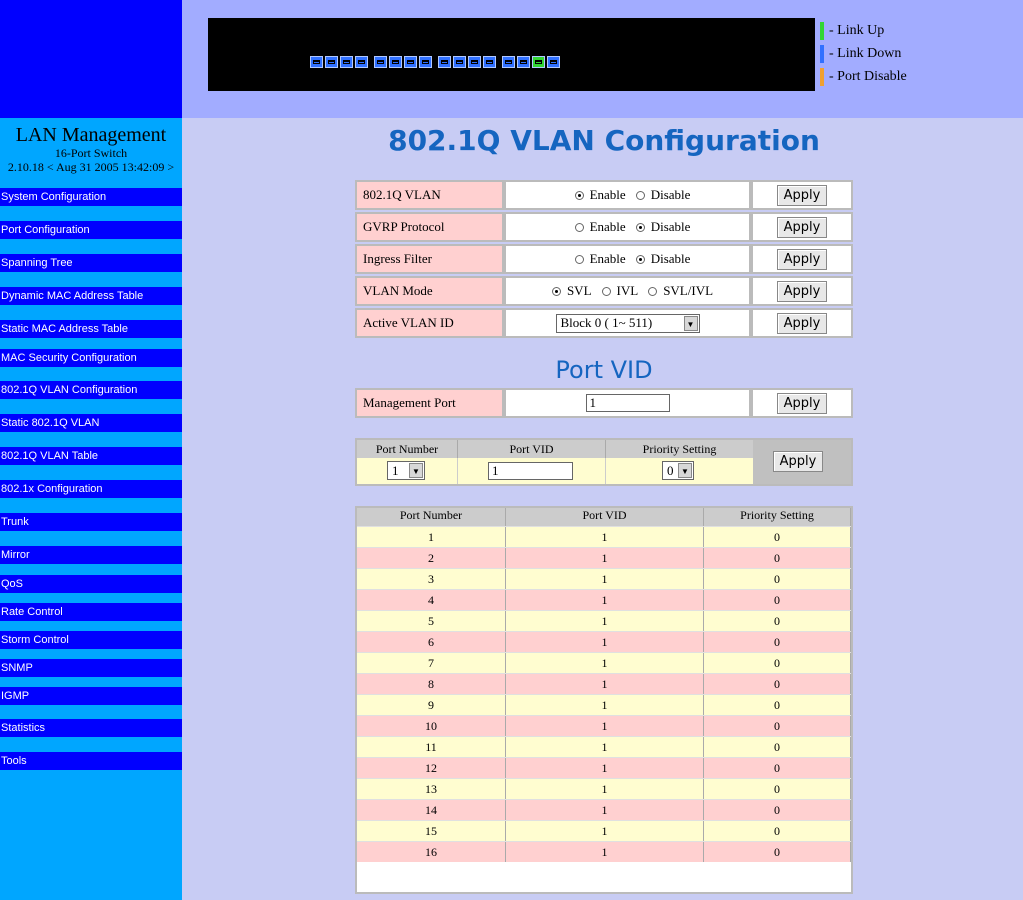 The width and height of the screenshot is (1023, 900). I want to click on table-header: Port Number Port VID Priority Setting, so click(604, 517).